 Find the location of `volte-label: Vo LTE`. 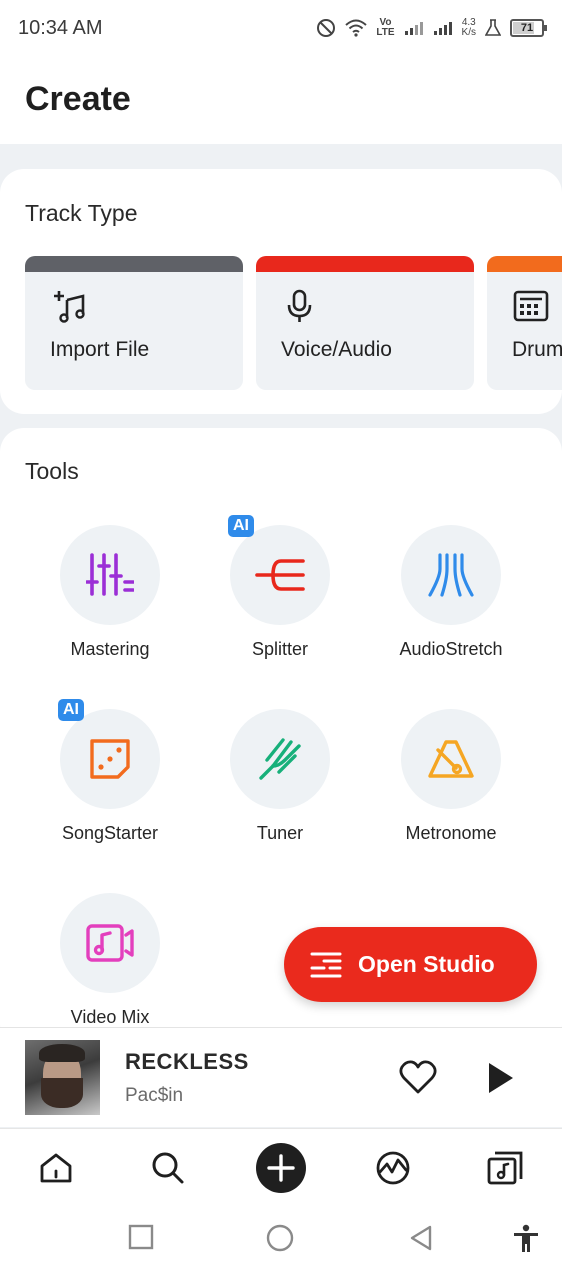

volte-label: Vo LTE is located at coordinates (385, 27).